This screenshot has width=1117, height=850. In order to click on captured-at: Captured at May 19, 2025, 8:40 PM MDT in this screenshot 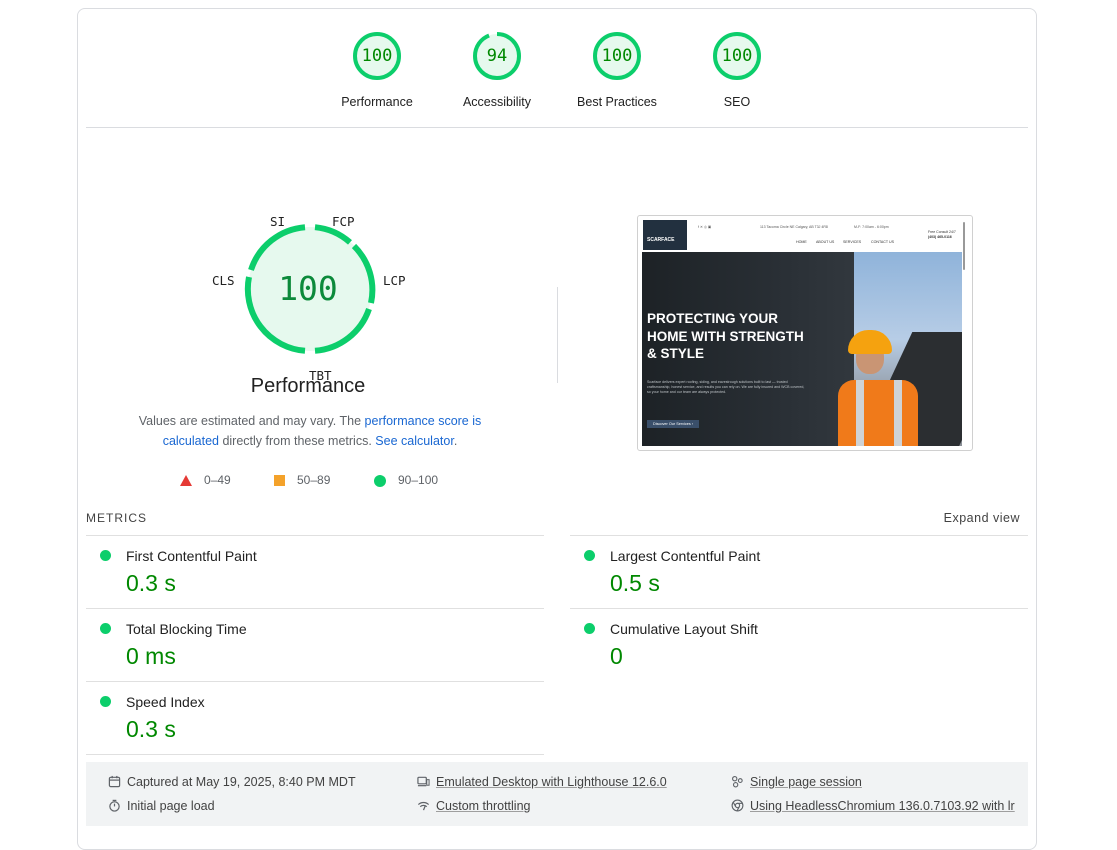, I will do `click(232, 782)`.